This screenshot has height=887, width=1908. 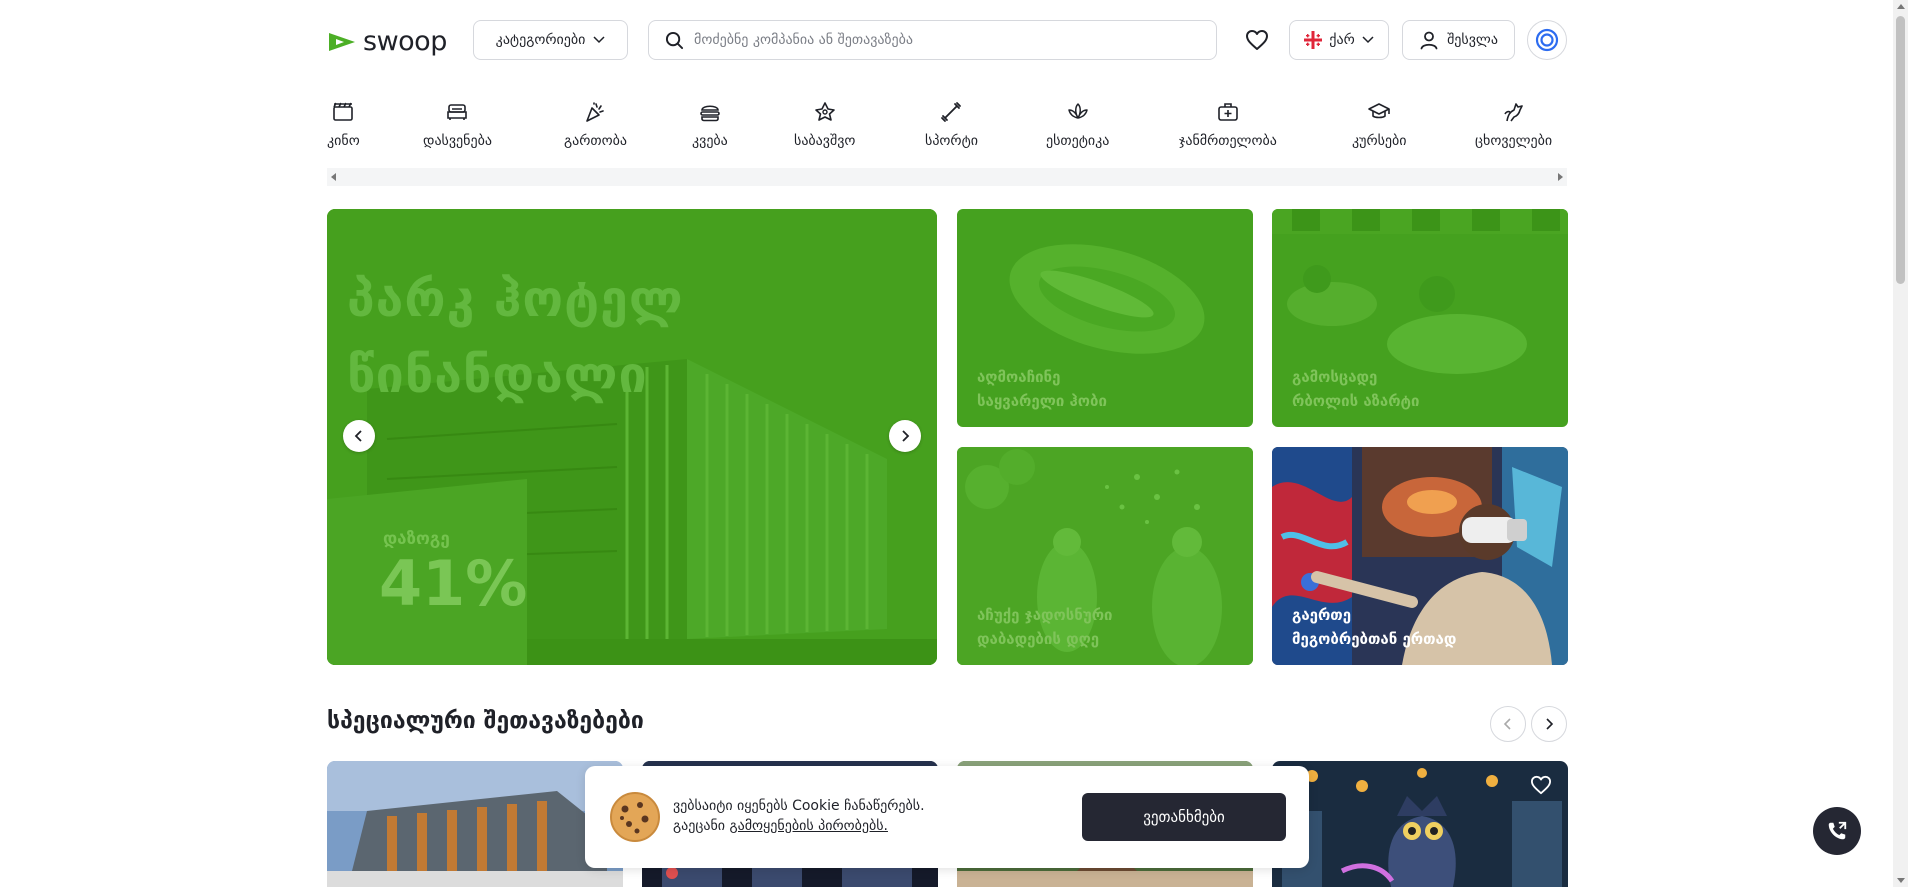 I want to click on tile-caption-line-2: მეგობრებთან ერთად, so click(x=1374, y=639).